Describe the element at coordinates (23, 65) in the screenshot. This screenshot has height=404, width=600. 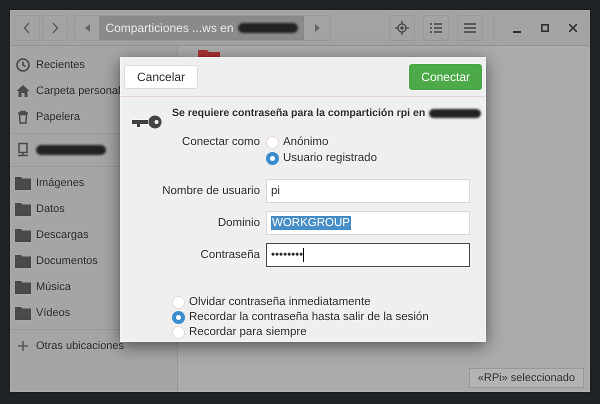
I see `clock-icon` at that location.